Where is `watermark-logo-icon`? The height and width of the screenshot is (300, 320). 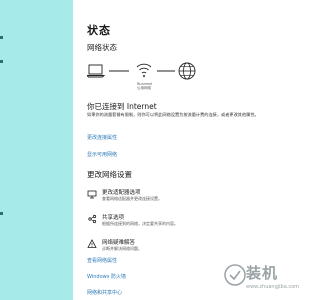 watermark-logo-icon is located at coordinates (235, 275).